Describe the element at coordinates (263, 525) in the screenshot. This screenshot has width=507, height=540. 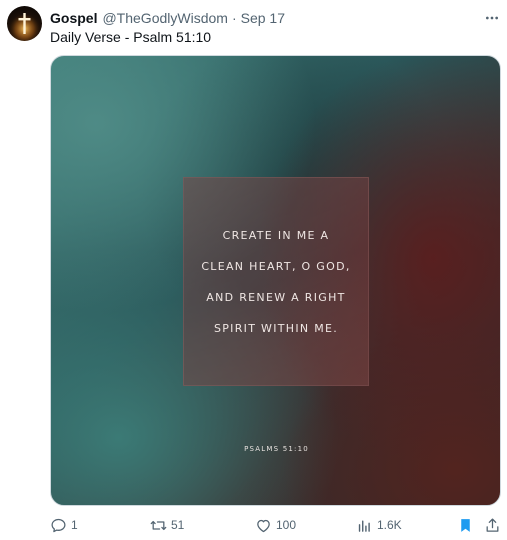
I see `heart-icon` at that location.